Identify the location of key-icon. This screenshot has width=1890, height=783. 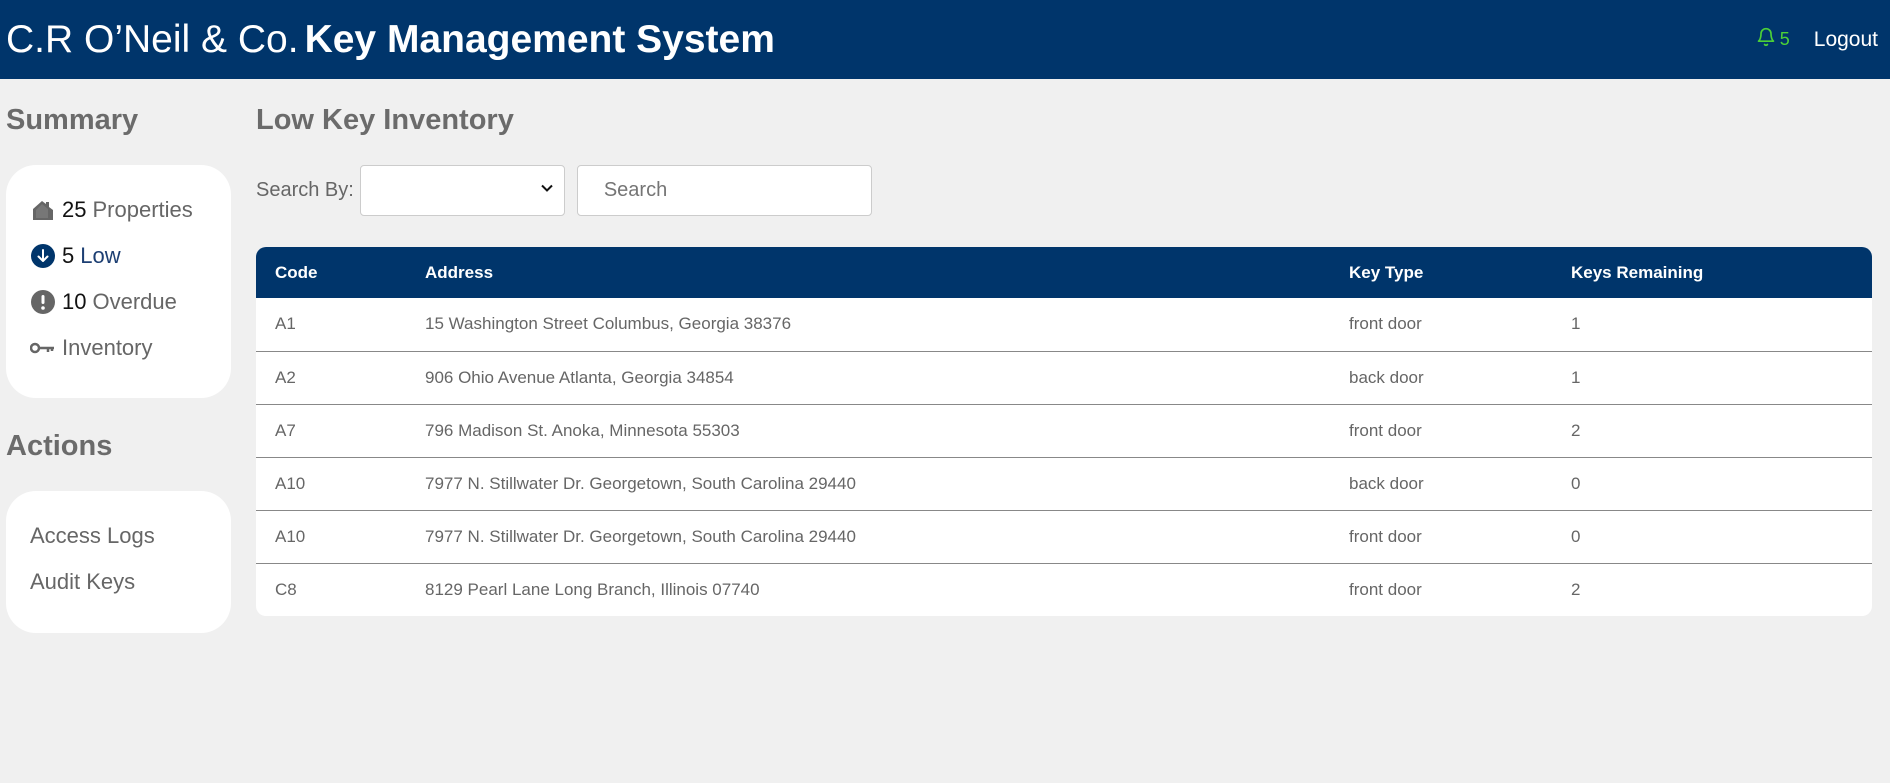
(43, 348).